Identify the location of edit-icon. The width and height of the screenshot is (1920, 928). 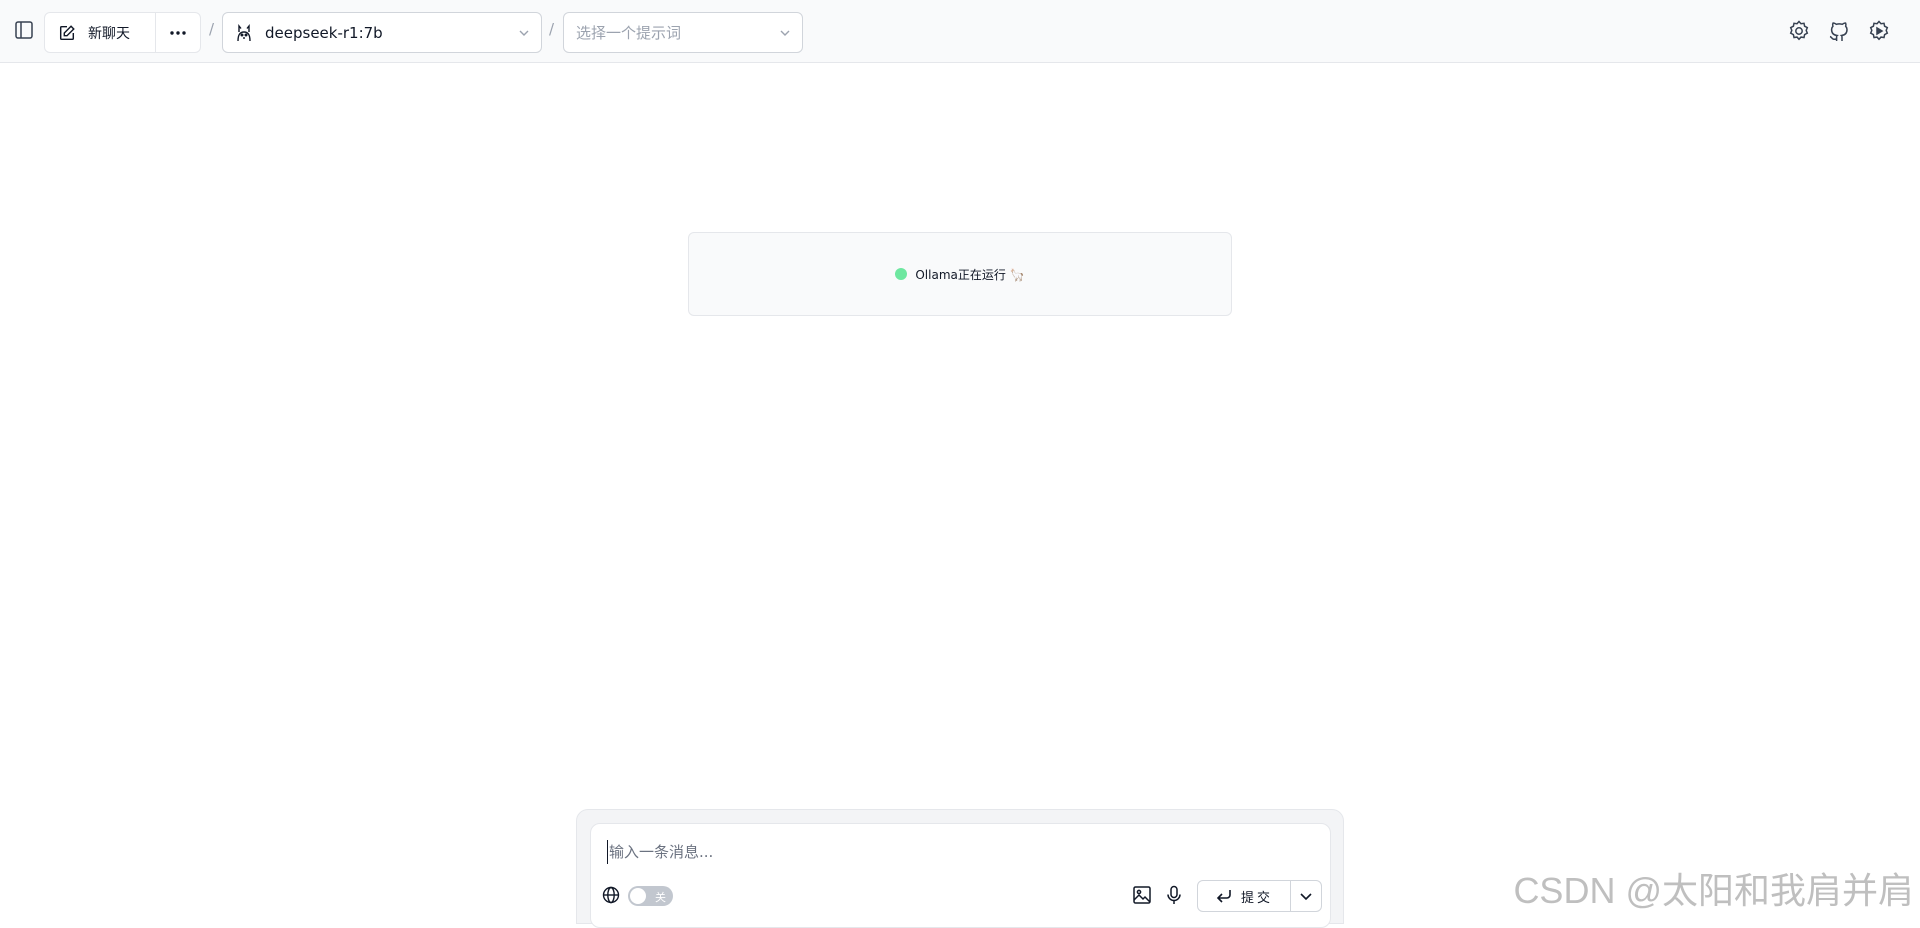
(67, 32).